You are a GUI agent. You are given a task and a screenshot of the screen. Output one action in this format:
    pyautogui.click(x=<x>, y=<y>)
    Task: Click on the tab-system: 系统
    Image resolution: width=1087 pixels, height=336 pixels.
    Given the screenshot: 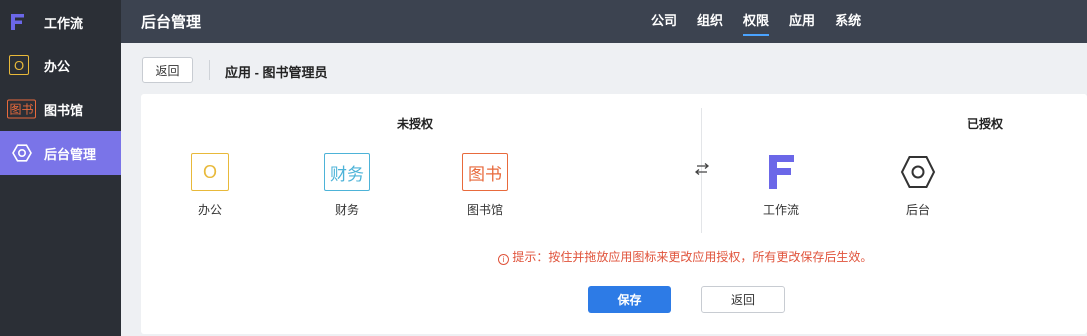 What is the action you would take?
    pyautogui.click(x=848, y=21)
    